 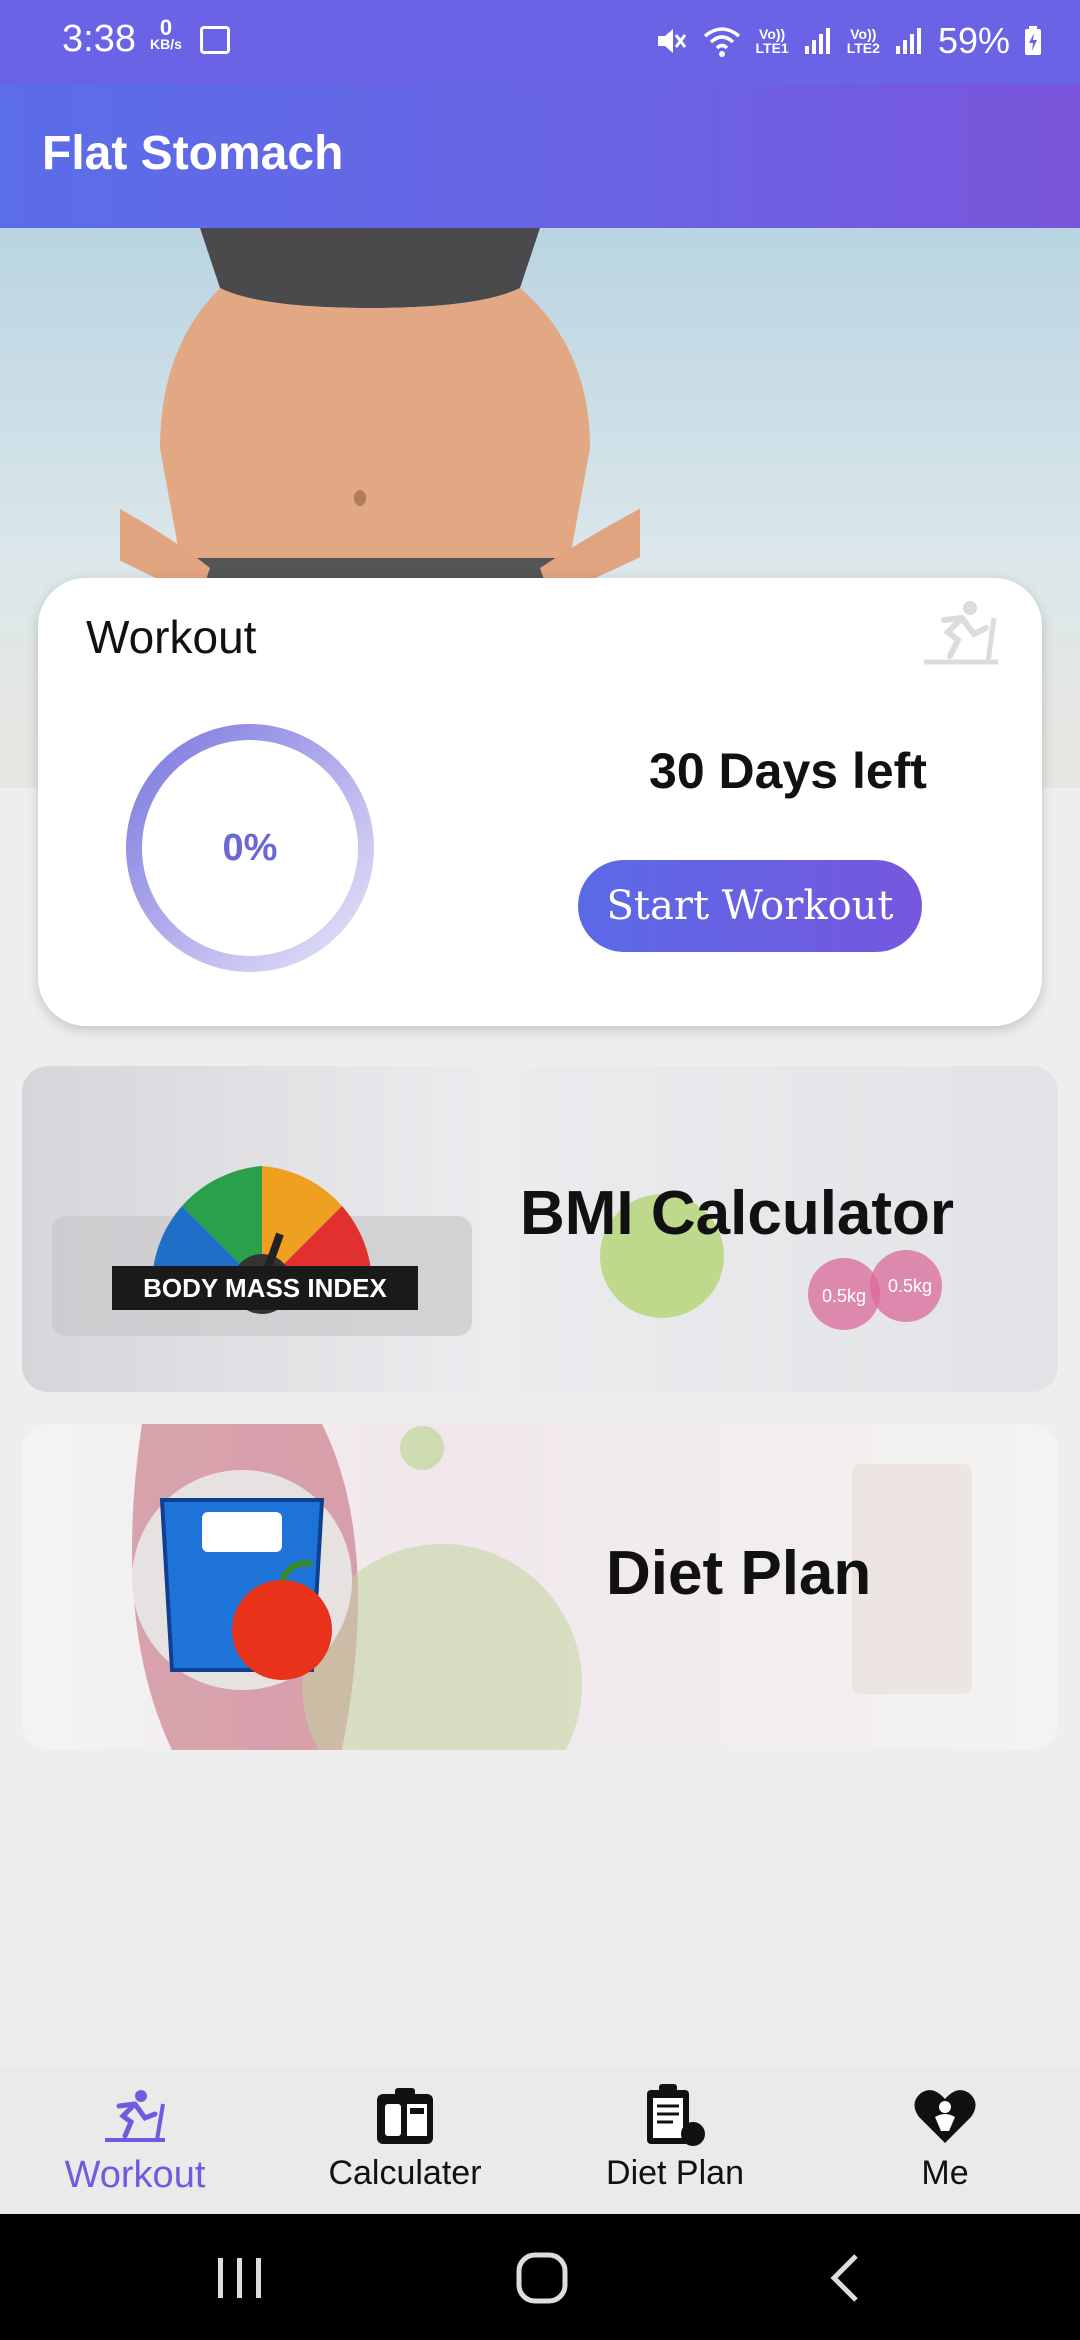 I want to click on wifi-icon, so click(x=721, y=42).